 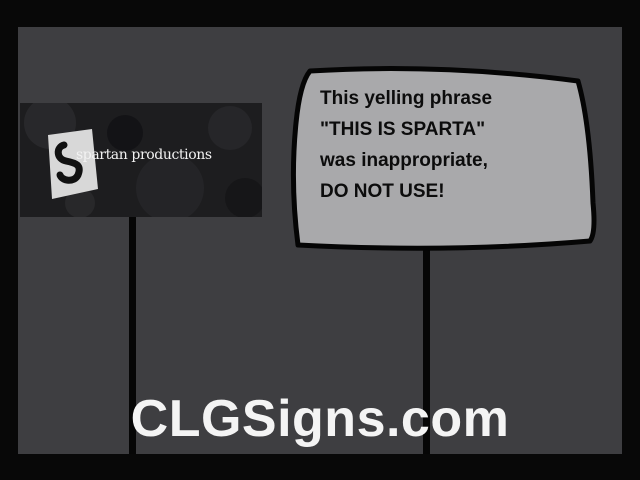 What do you see at coordinates (406, 98) in the screenshot?
I see `warning-line-1: This yelling phrase` at bounding box center [406, 98].